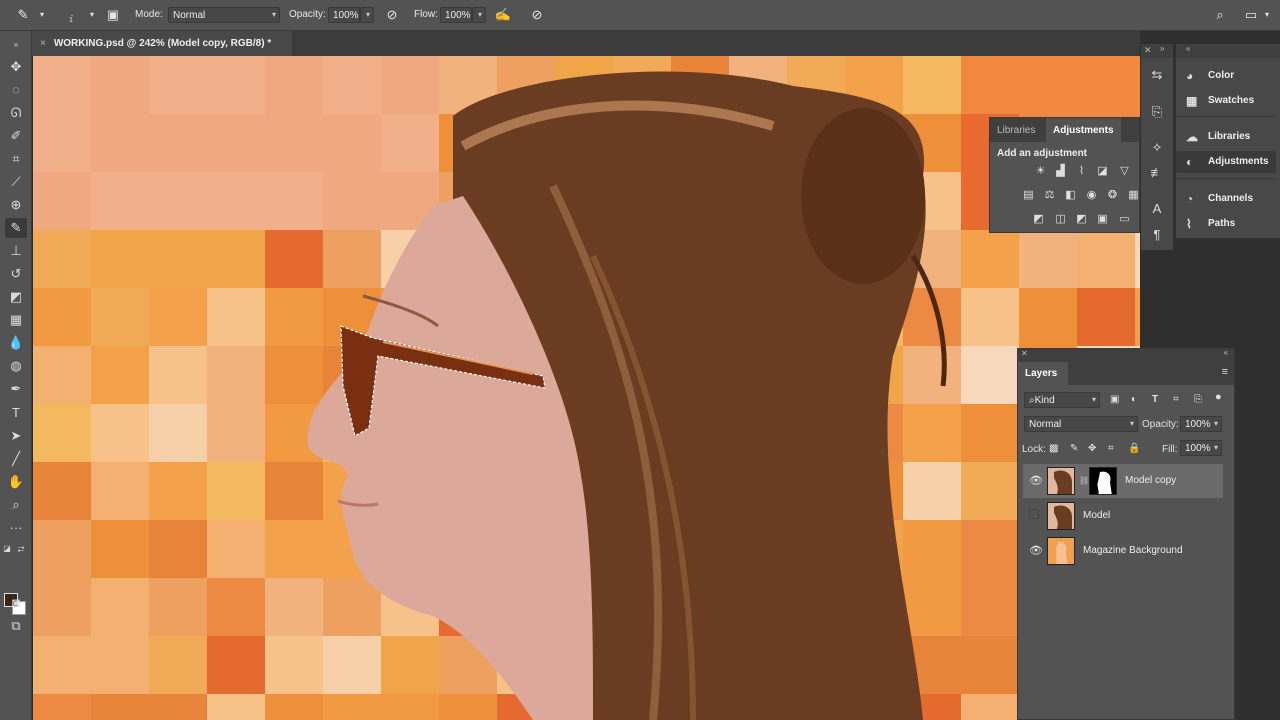  I want to click on lasso-tool-icon: ᘏ, so click(16, 113).